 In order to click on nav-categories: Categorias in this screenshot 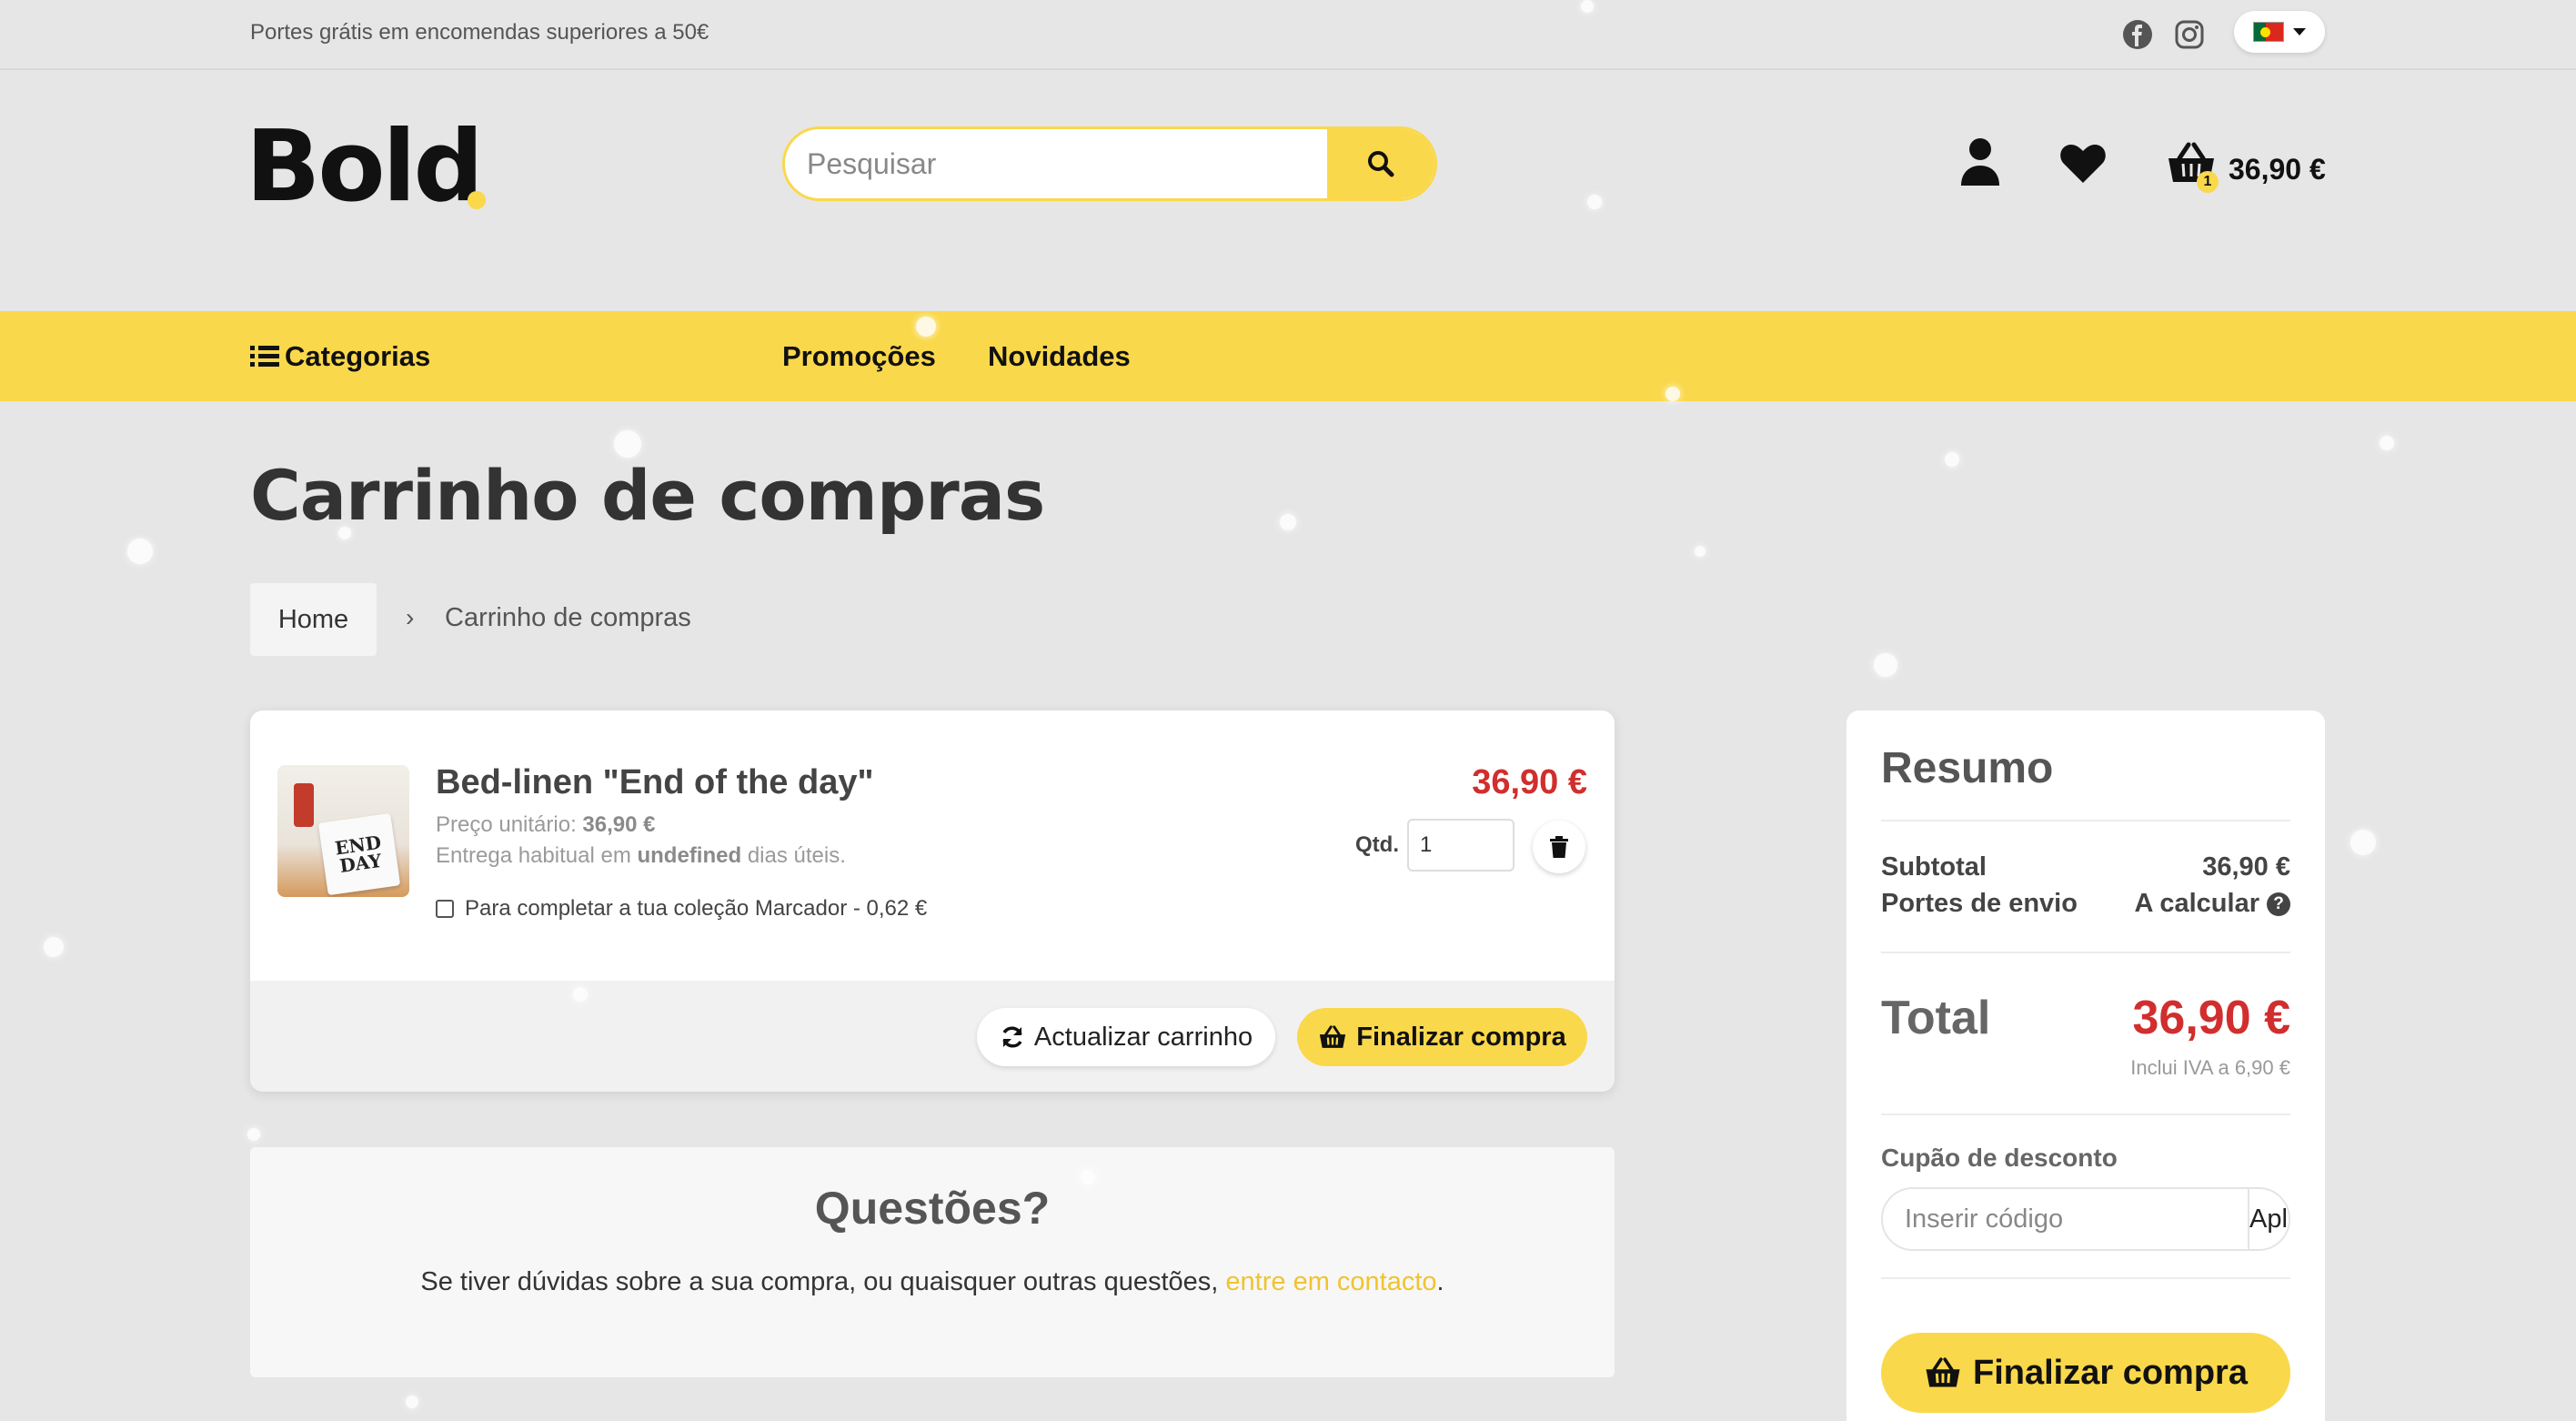, I will do `click(340, 356)`.